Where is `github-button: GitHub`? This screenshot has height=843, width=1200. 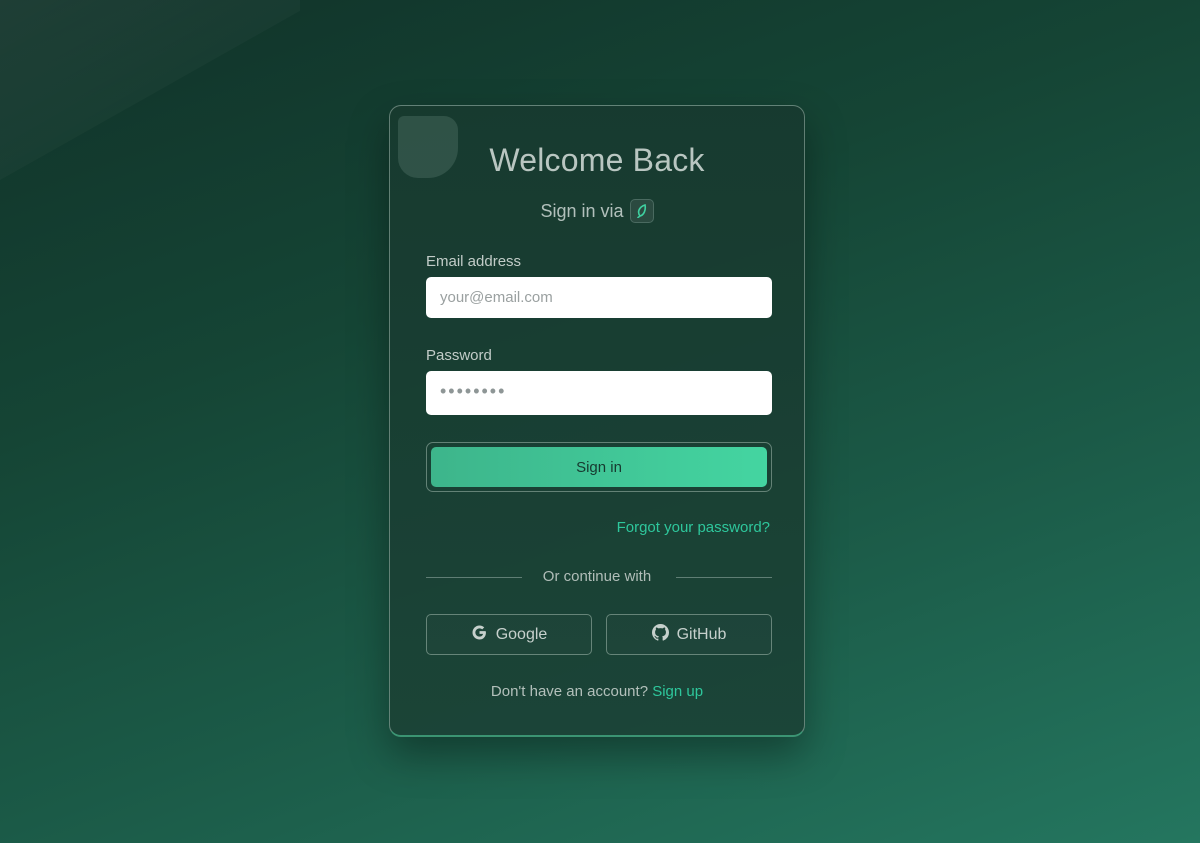
github-button: GitHub is located at coordinates (689, 634).